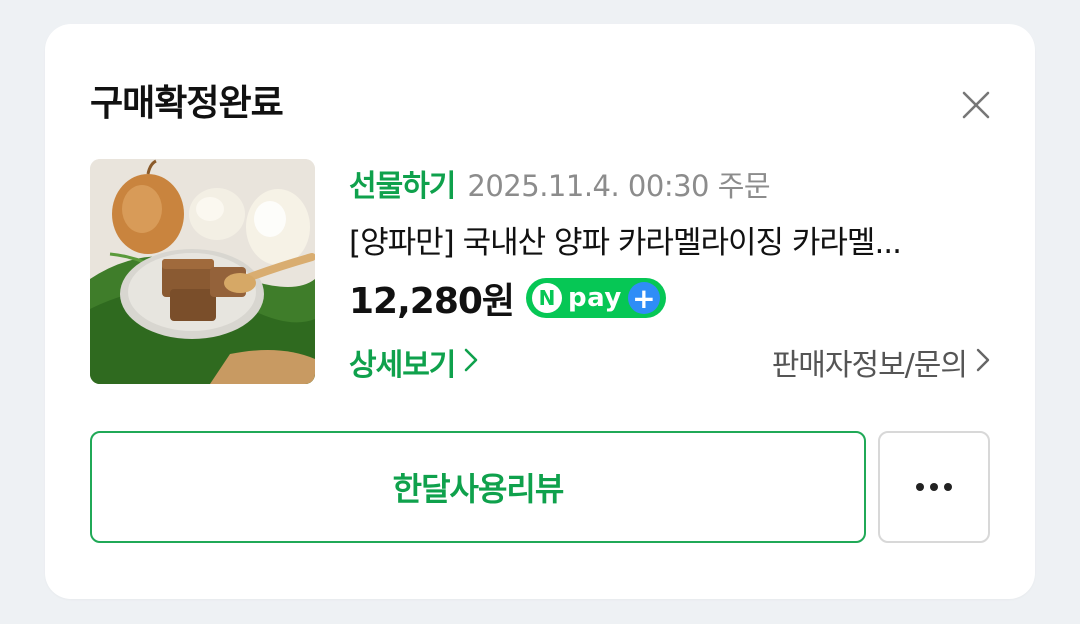  Describe the element at coordinates (643, 298) in the screenshot. I see `plus-icon: +` at that location.